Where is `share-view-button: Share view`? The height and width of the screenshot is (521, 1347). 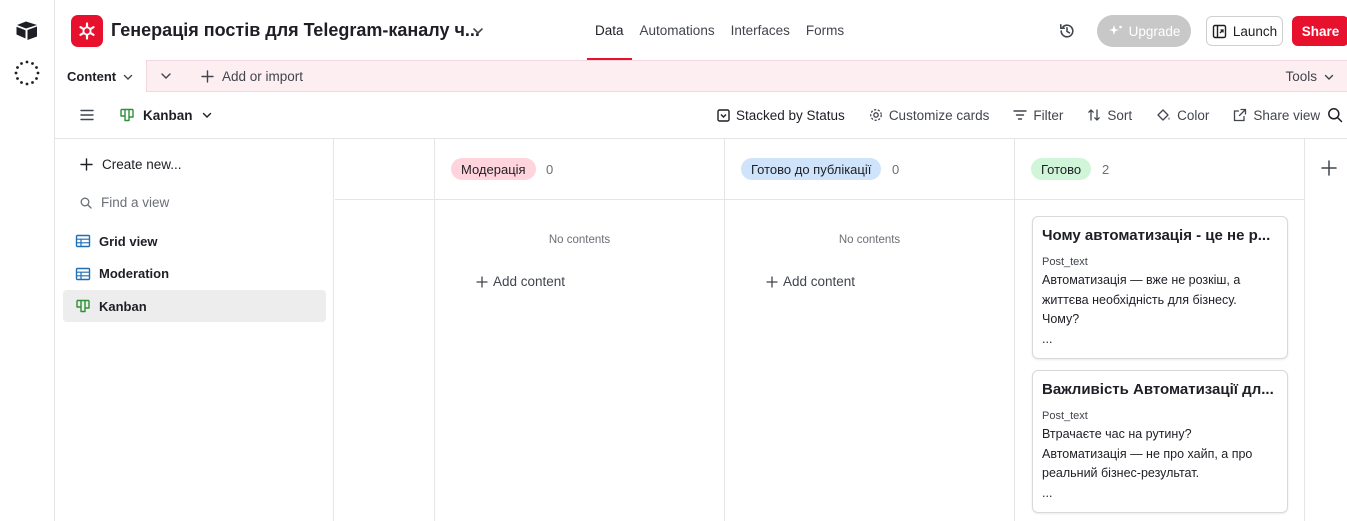
share-view-button: Share view is located at coordinates (1276, 115).